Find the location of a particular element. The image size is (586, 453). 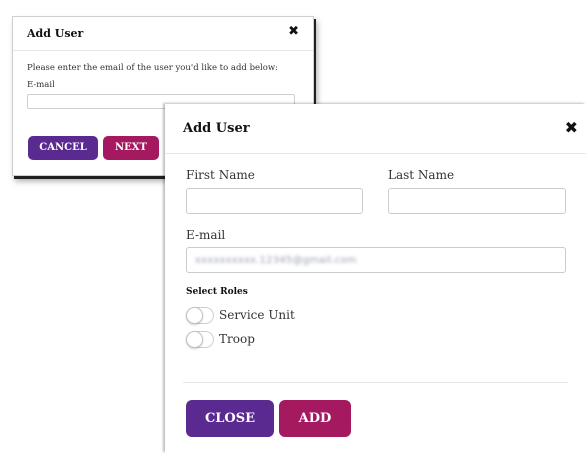

email-field: xxxxxxxxxx.12345@gmail.com is located at coordinates (376, 260).